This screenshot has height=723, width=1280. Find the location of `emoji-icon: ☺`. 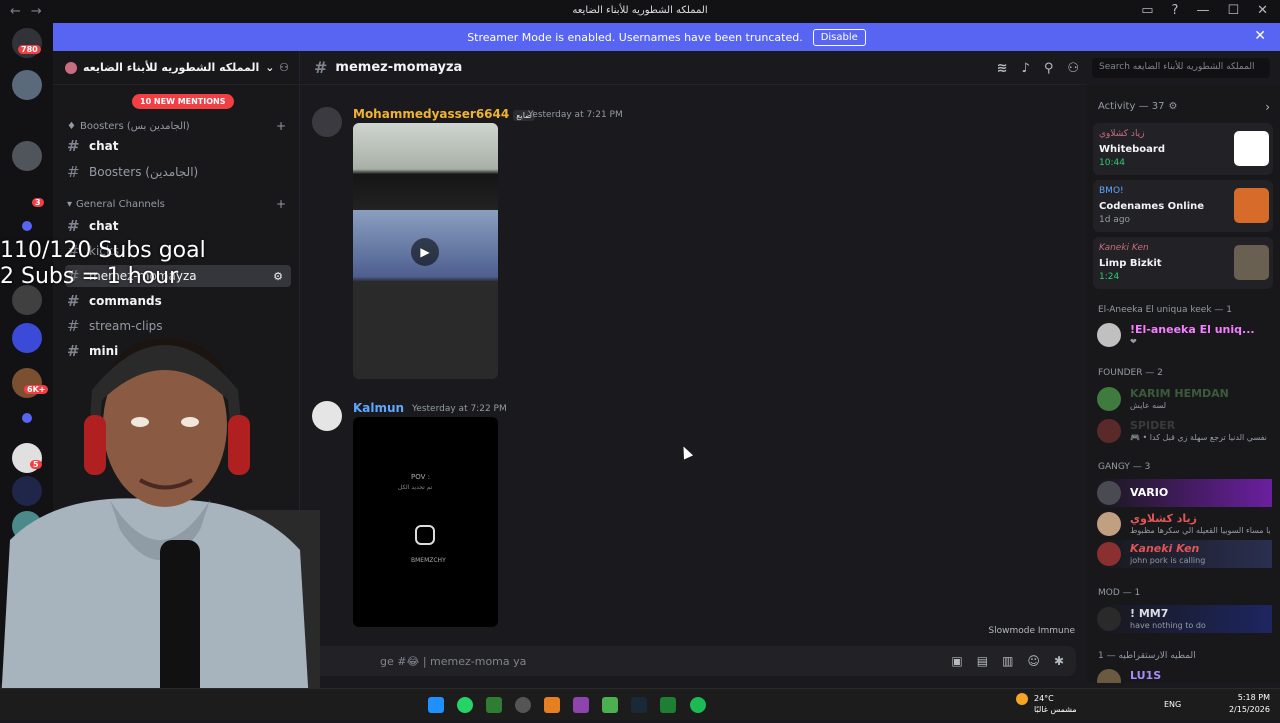

emoji-icon: ☺ is located at coordinates (1033, 661).